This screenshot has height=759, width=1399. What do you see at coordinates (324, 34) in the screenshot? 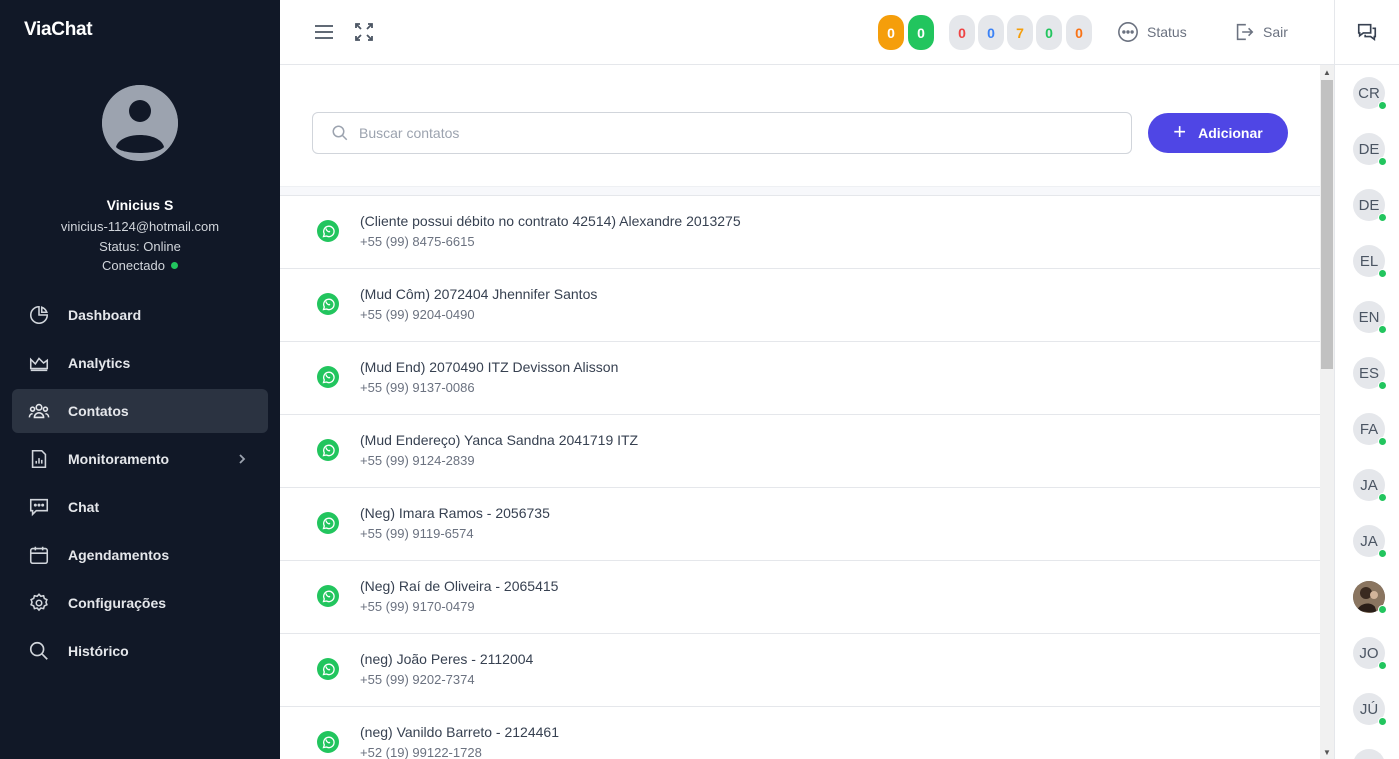
I see `menu-icon` at bounding box center [324, 34].